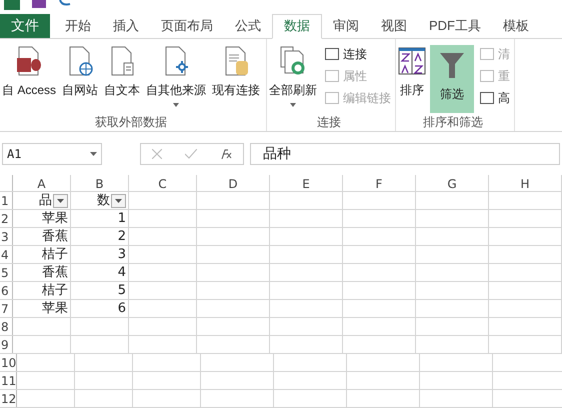 This screenshot has height=408, width=562. Describe the element at coordinates (122, 309) in the screenshot. I see `cell-text: 6` at that location.